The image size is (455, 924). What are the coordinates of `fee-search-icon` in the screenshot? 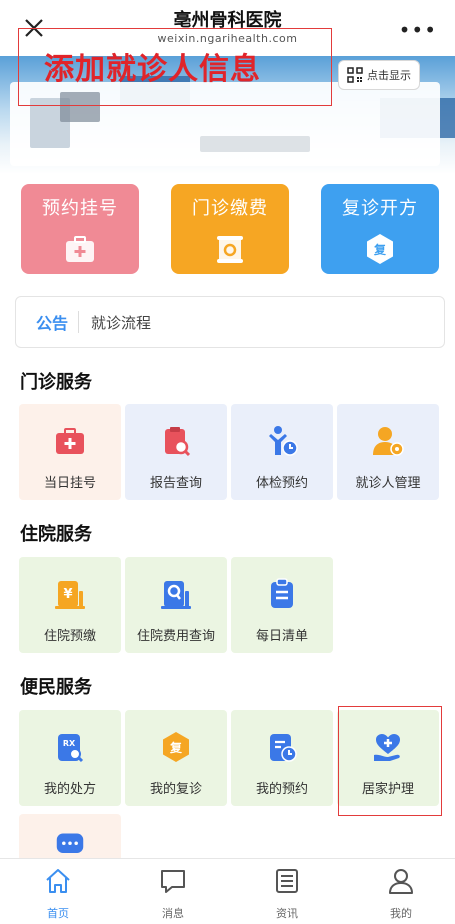 It's located at (176, 595).